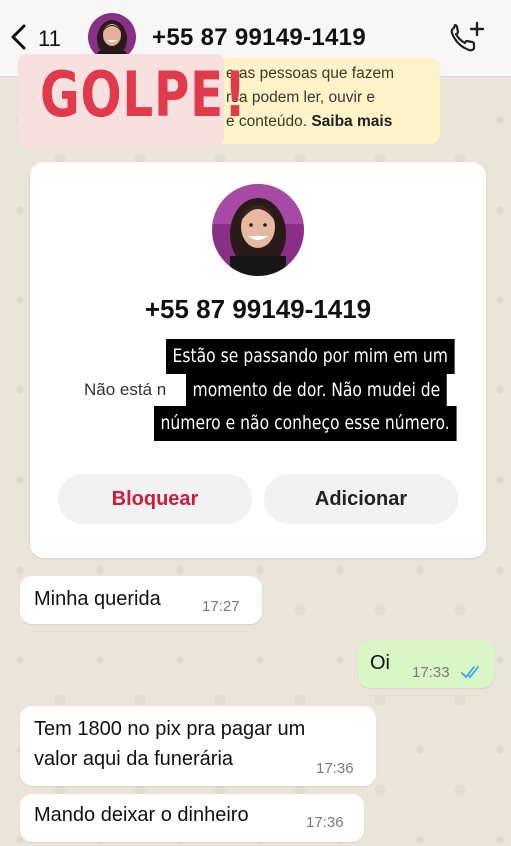  I want to click on message-incoming-1: Minha querida 17:27, so click(141, 600).